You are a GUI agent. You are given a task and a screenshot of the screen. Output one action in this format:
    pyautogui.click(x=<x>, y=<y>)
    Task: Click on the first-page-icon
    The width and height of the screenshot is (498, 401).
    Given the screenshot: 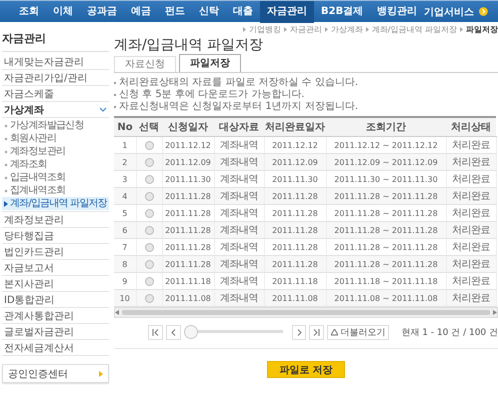 What is the action you would take?
    pyautogui.click(x=155, y=332)
    